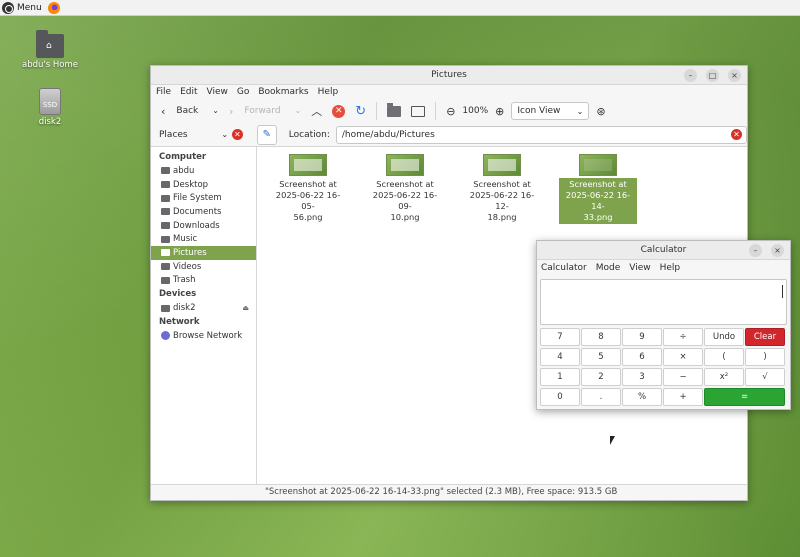 This screenshot has height=557, width=800. I want to click on calculator-display, so click(663, 302).